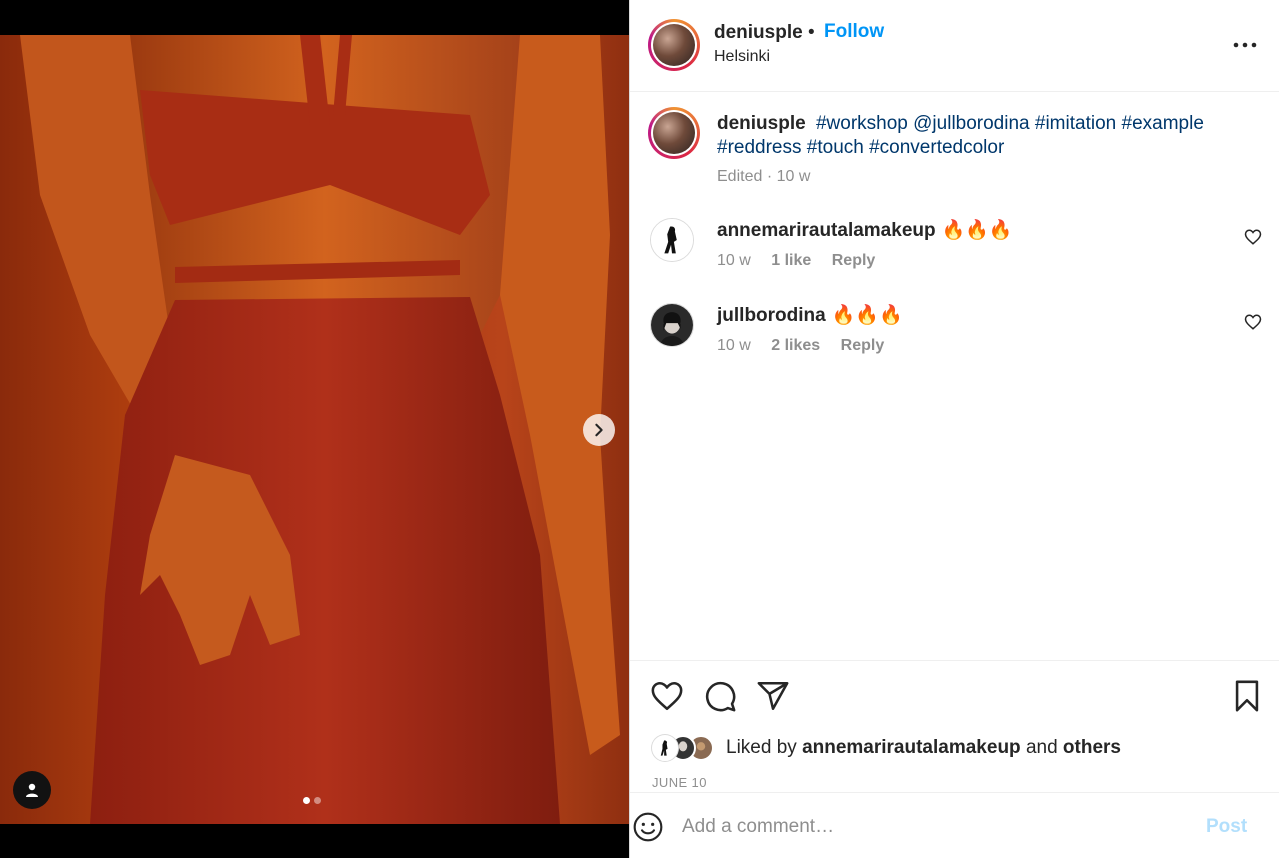 The height and width of the screenshot is (858, 1279). What do you see at coordinates (312, 800) in the screenshot?
I see `carousel-indicator` at bounding box center [312, 800].